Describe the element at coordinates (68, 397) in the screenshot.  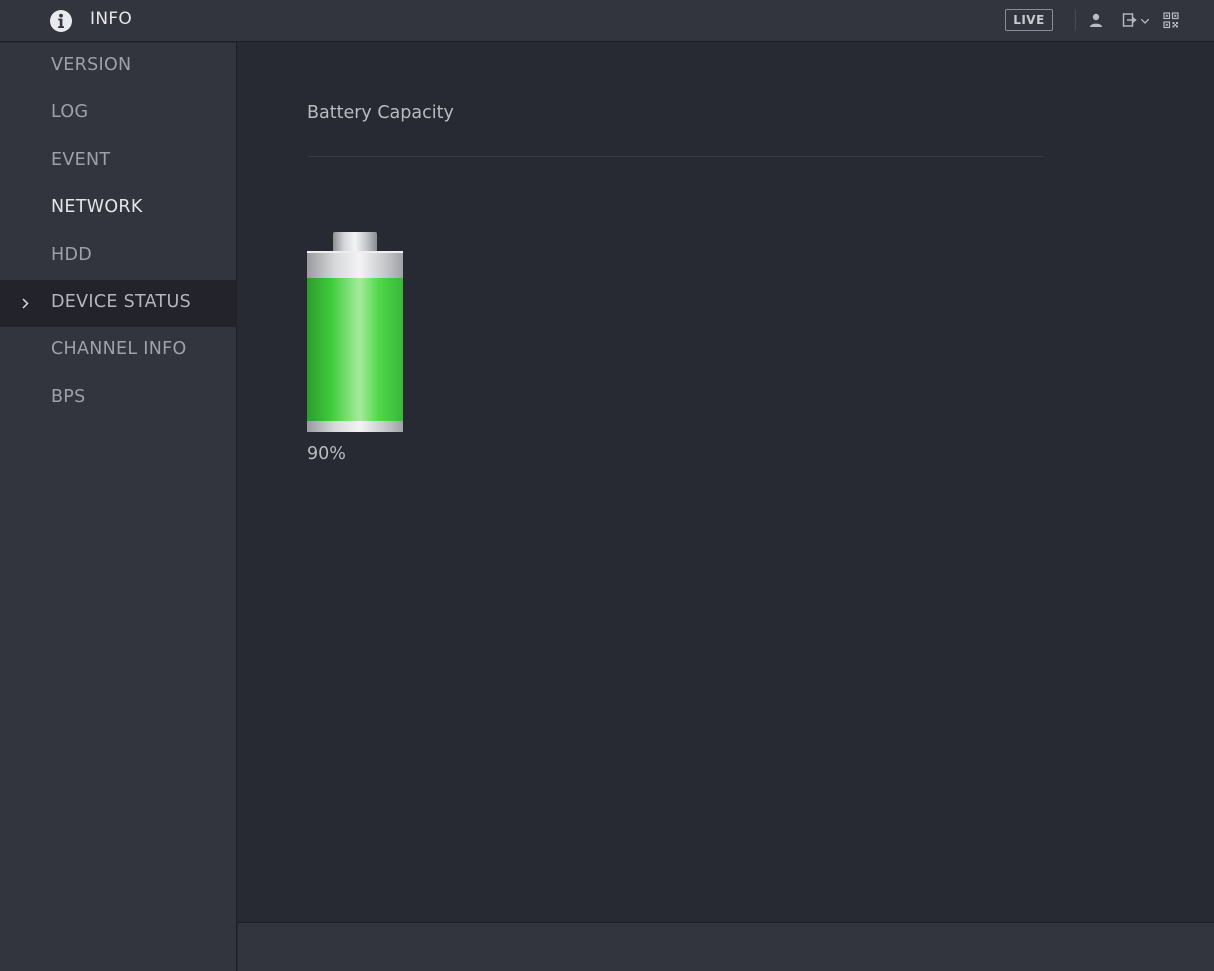
I see `sidebar-item-label: BPS` at that location.